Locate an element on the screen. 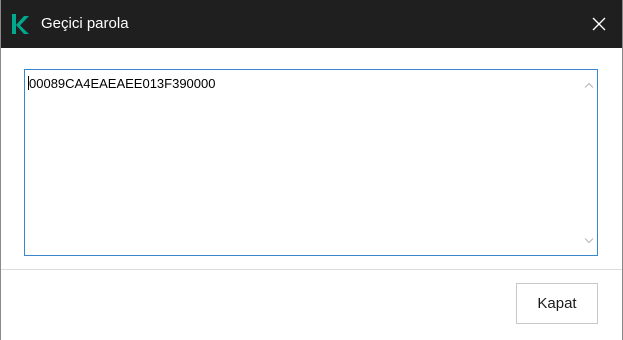  title-bar: Geçici parola is located at coordinates (311, 24).